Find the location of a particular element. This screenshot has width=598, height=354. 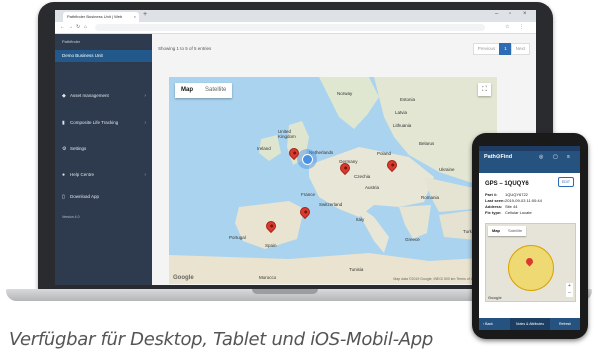

tag-icon: ◆ is located at coordinates (64, 96).